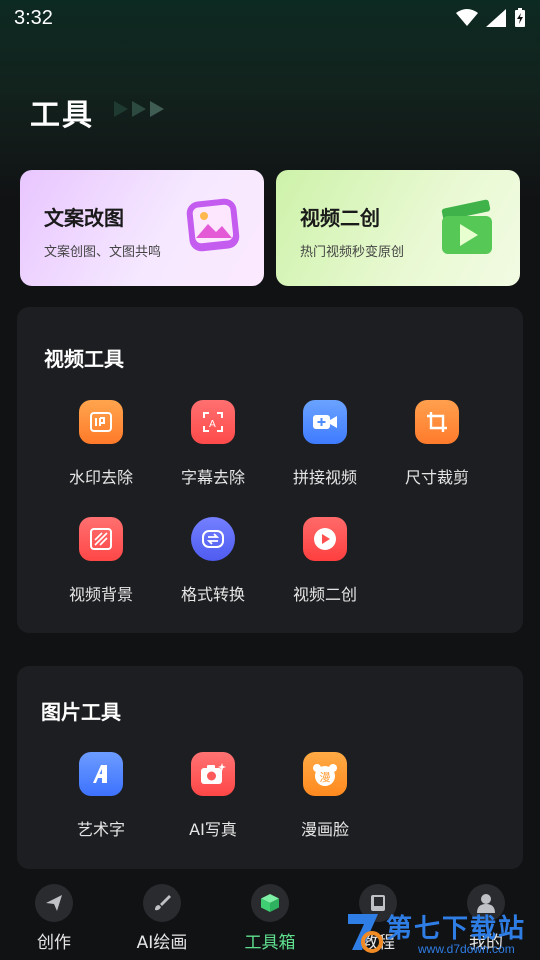 Image resolution: width=540 pixels, height=960 pixels. I want to click on image-picture-icon, so click(213, 225).